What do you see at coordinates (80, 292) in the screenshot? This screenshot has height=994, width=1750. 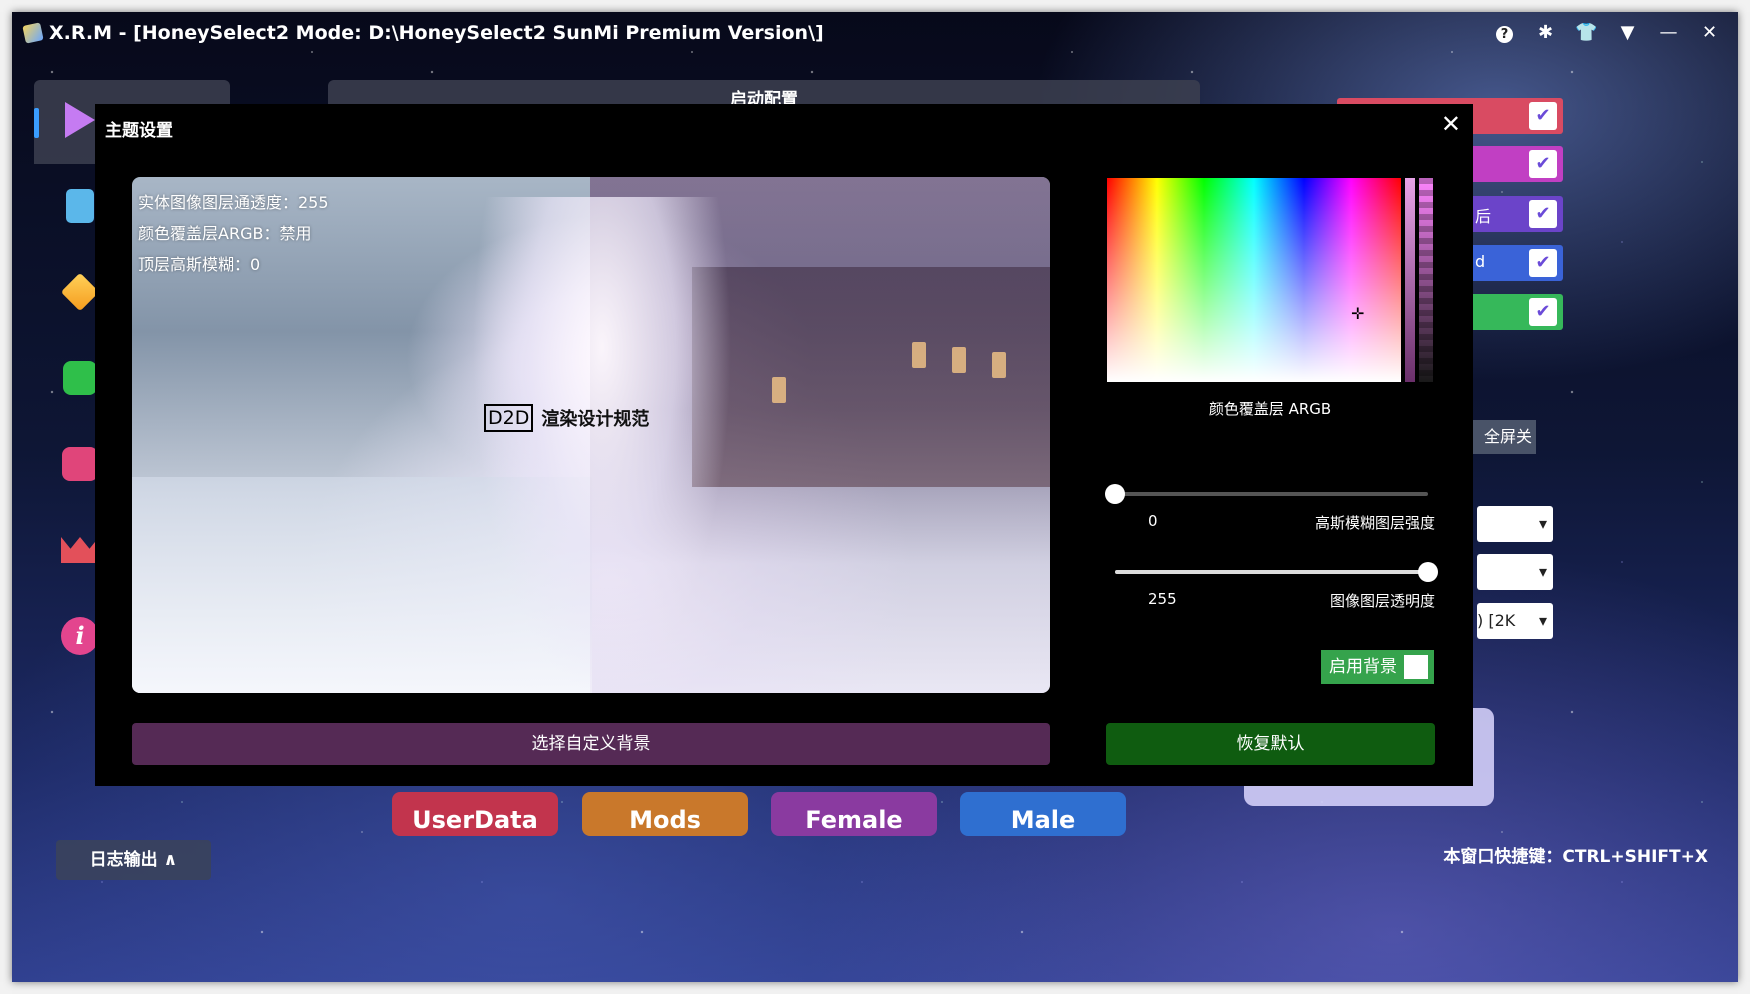 I see `package-cube-icon` at bounding box center [80, 292].